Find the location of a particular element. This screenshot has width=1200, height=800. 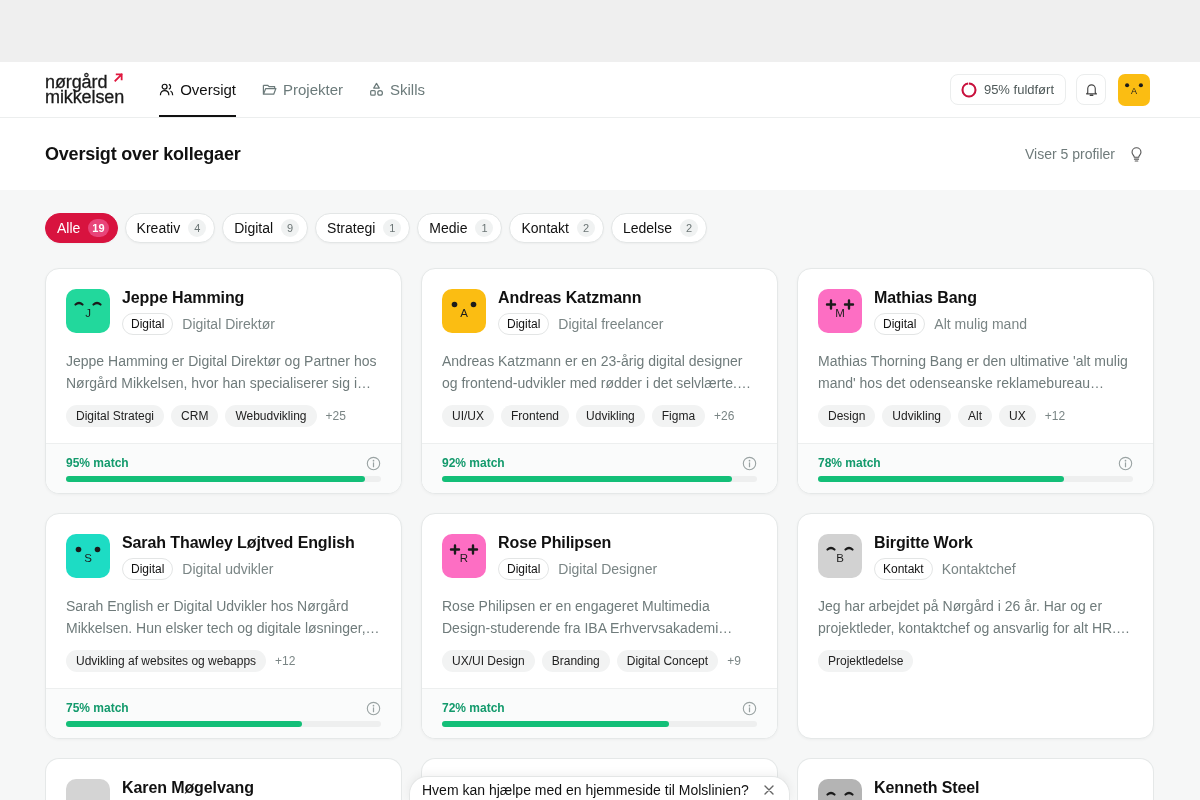

role-text: Kontaktchef is located at coordinates (978, 569).